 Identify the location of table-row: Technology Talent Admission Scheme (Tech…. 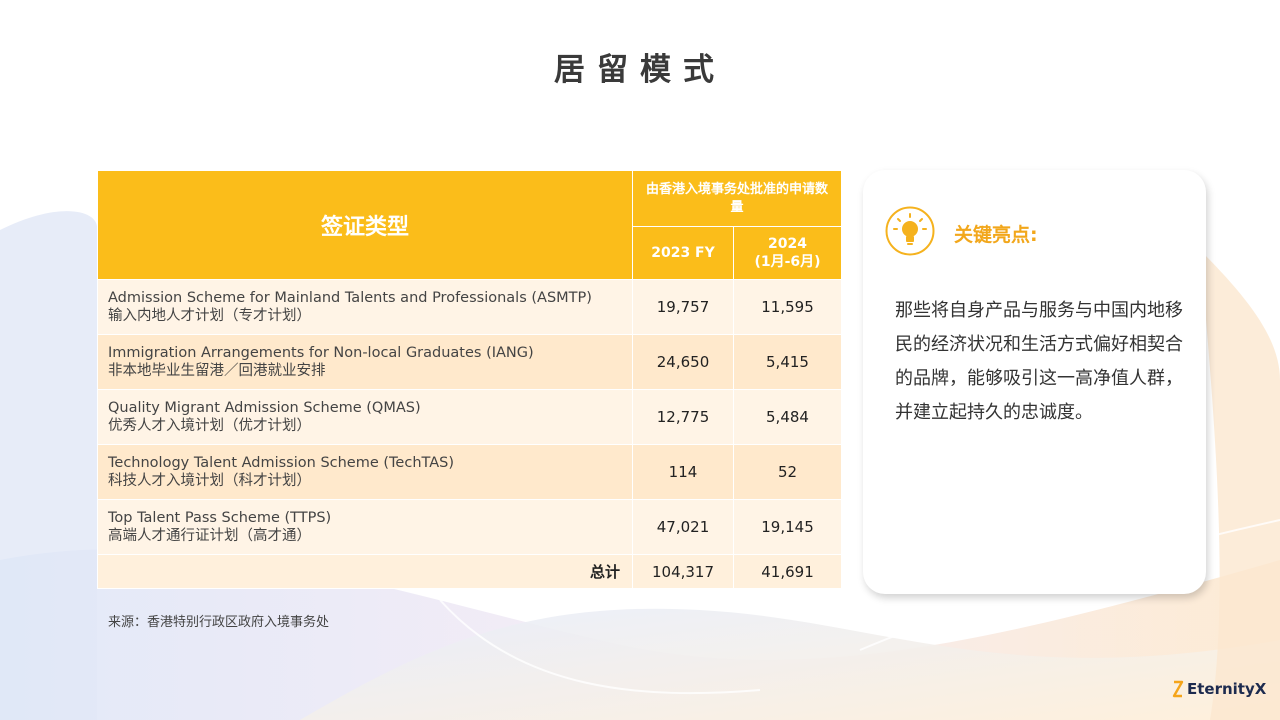
(469, 472).